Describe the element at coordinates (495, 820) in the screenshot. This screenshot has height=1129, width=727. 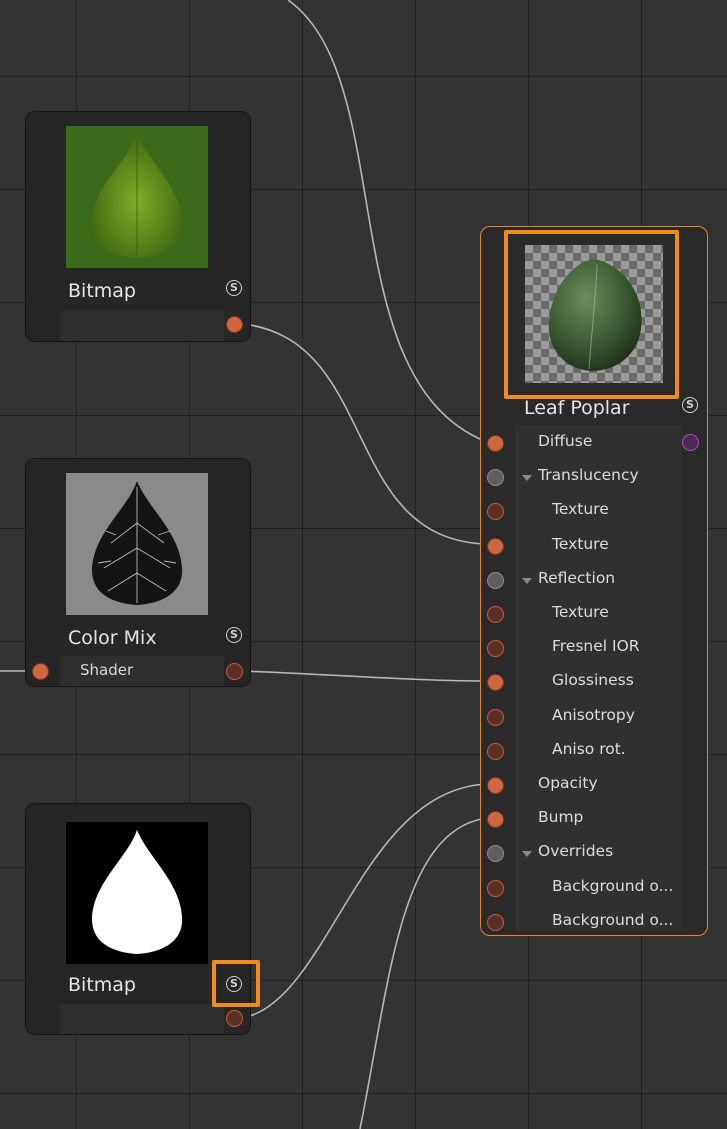
I see `input-port-bump` at that location.